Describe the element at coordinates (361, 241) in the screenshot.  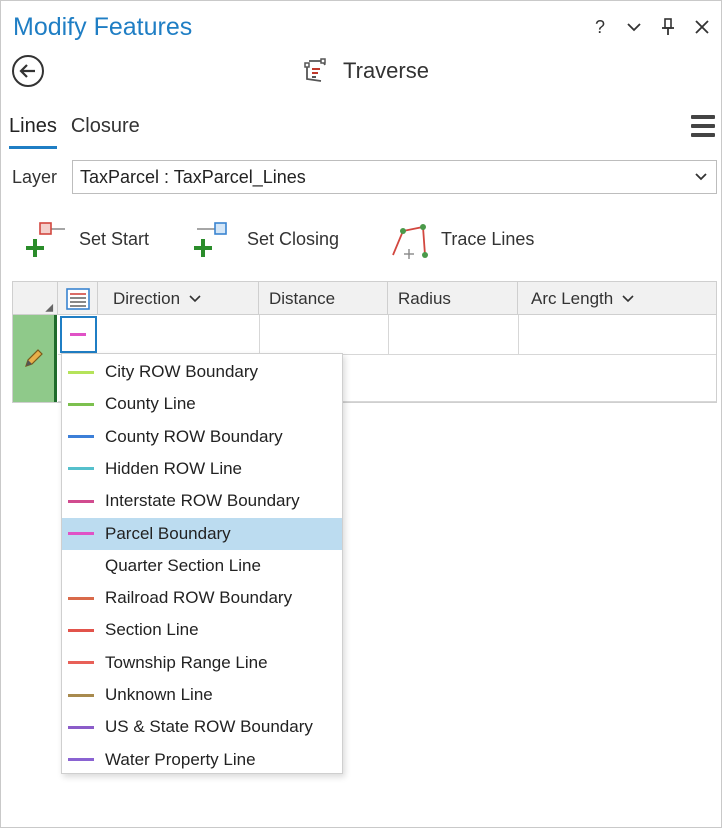
I see `traverse-toolbar: Set Start Set Closing Trace Lines` at that location.